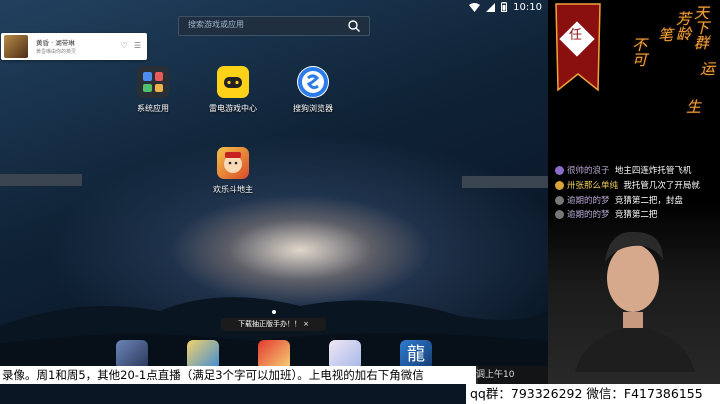  I want to click on one-piece-game-icon, so click(274, 353).